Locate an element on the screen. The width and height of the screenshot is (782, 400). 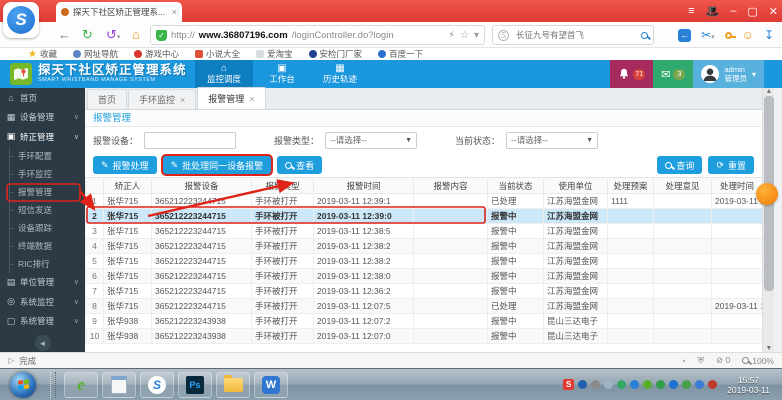
alarm-process-button: ✎ 报警处理 is located at coordinates (125, 165).